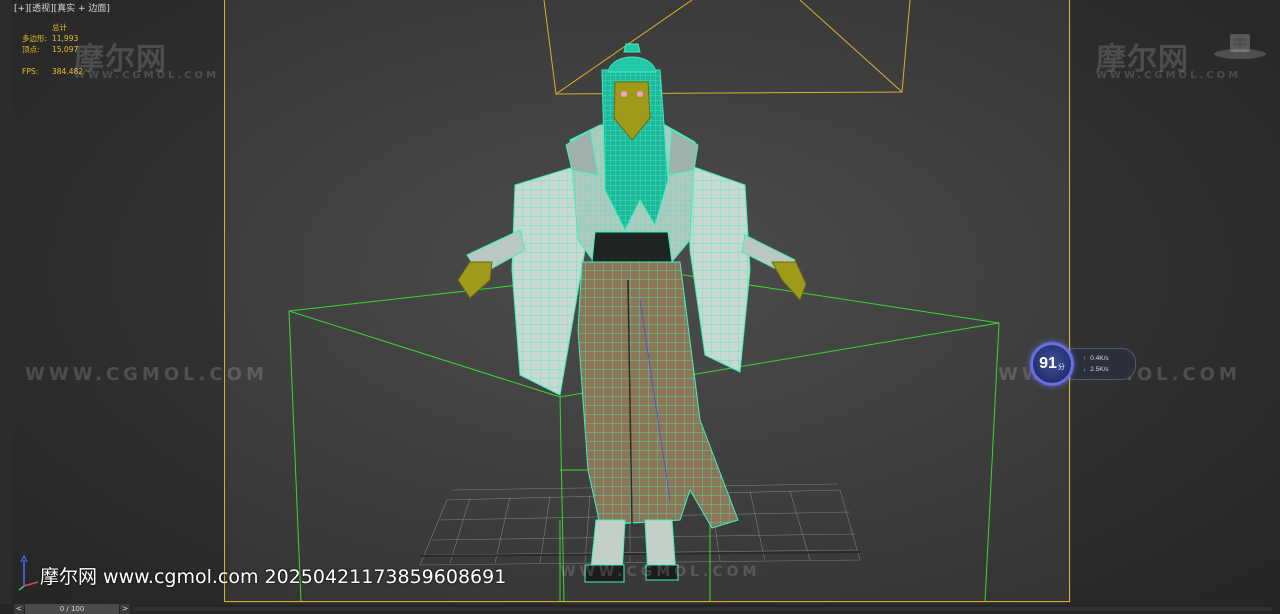  Describe the element at coordinates (19, 609) in the screenshot. I see `timeline-prev-button: <` at that location.